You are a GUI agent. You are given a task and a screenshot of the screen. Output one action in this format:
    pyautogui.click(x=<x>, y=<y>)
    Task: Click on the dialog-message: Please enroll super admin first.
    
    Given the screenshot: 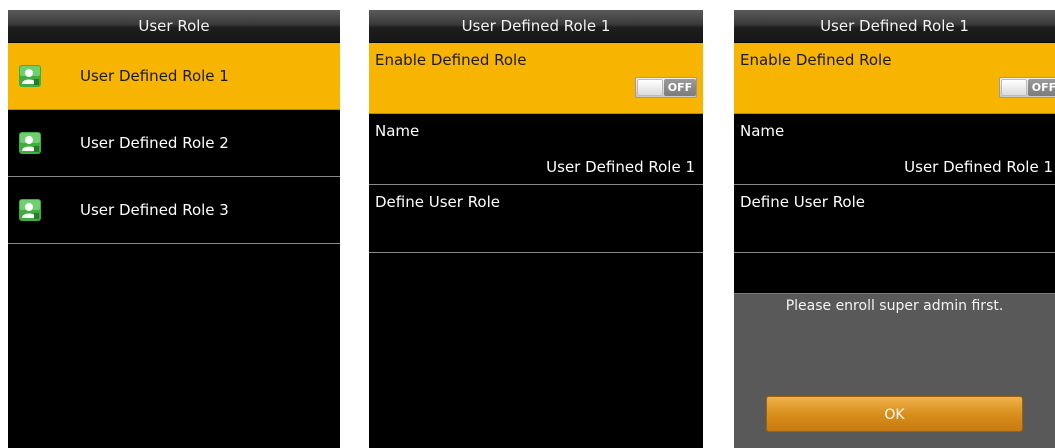 What is the action you would take?
    pyautogui.click(x=894, y=306)
    